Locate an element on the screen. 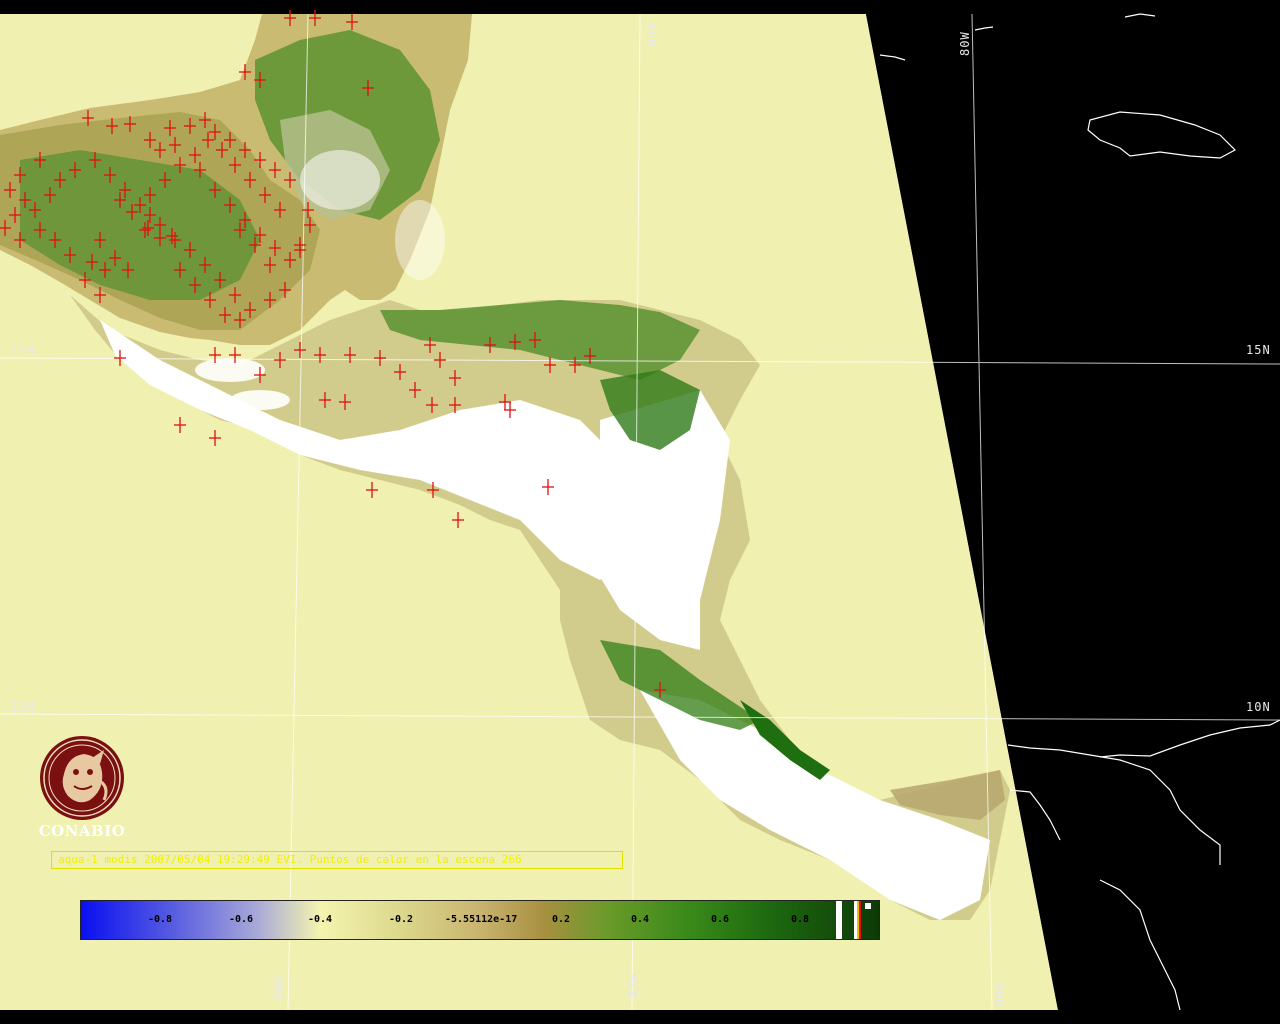 The width and height of the screenshot is (1280, 1024). conabio-emblem-icon is located at coordinates (82, 778).